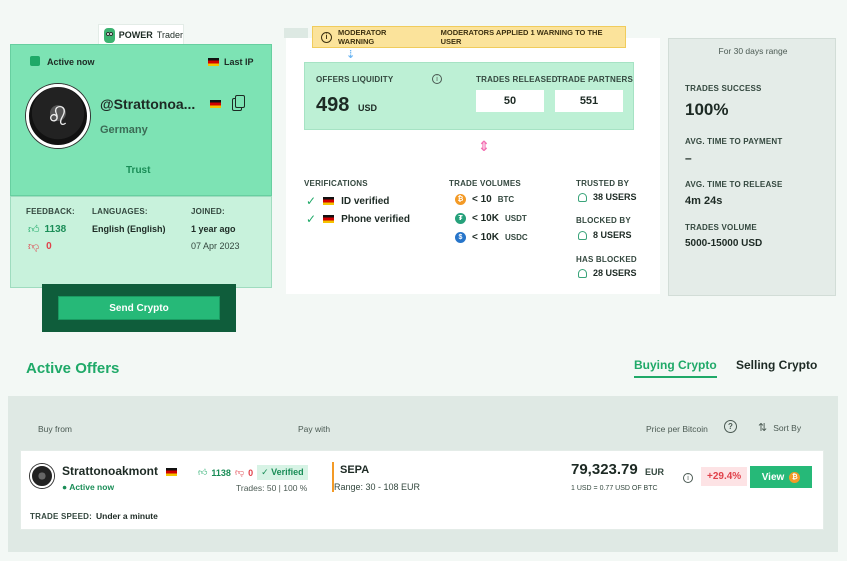  I want to click on col-price: Price per Bitcoin, so click(677, 429).